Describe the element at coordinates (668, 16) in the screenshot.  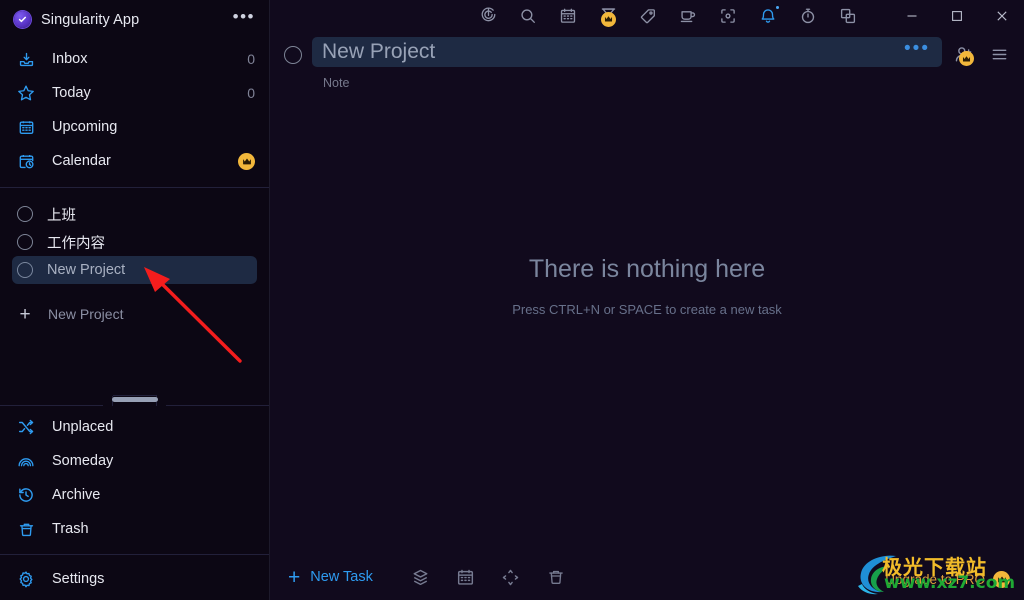
I see `toolbar-icon-group` at that location.